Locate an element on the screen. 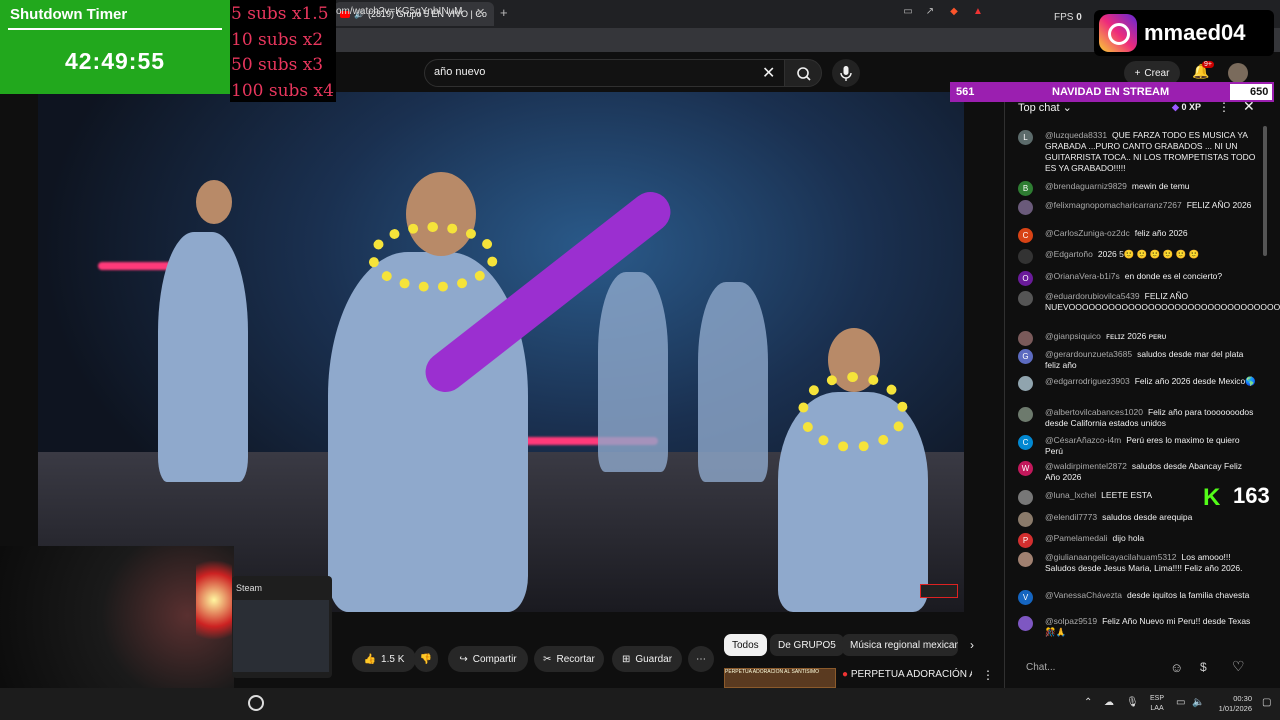 Image resolution: width=1280 pixels, height=720 pixels. chip-from-grupo5: De GRUPO5 is located at coordinates (807, 645).